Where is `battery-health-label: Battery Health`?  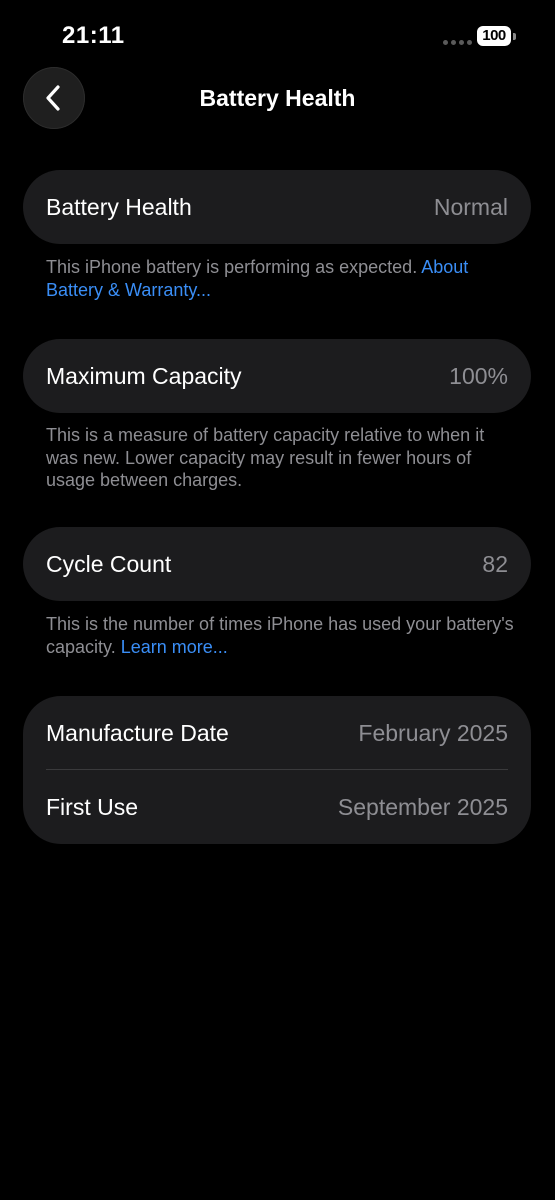 battery-health-label: Battery Health is located at coordinates (119, 207).